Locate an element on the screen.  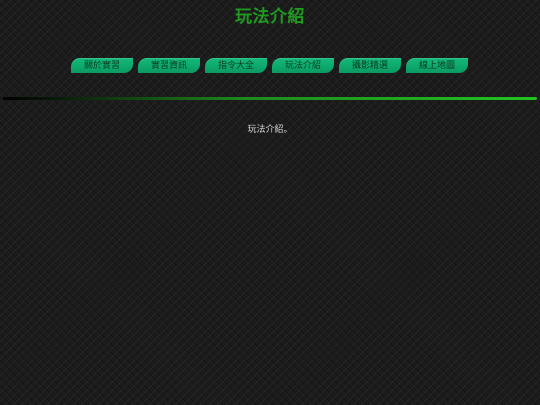
nav-item-map: 線上地圖 is located at coordinates (437, 65).